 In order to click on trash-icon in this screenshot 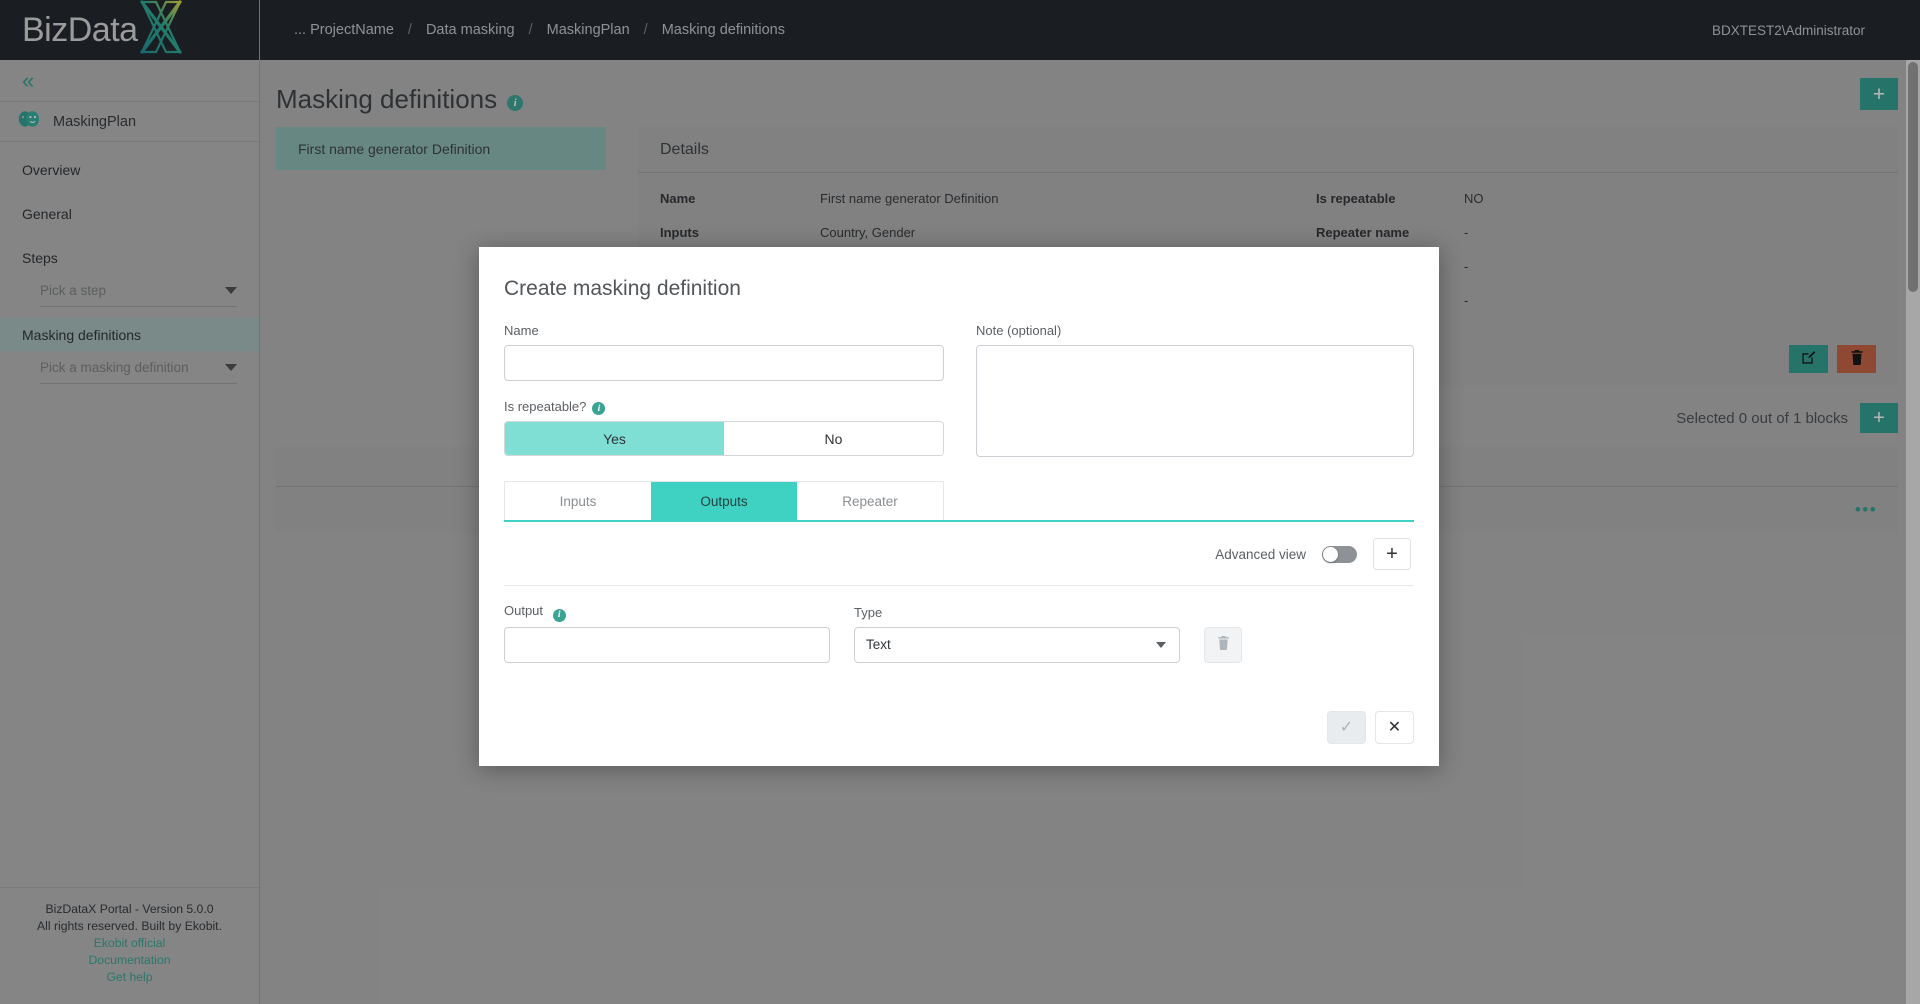, I will do `click(1223, 644)`.